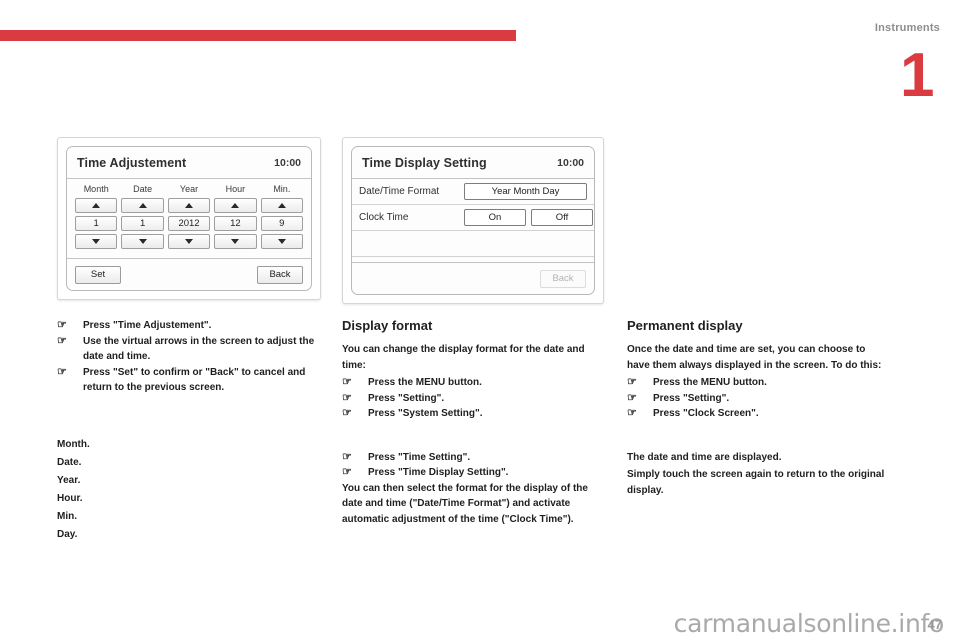 The height and width of the screenshot is (640, 960). I want to click on stepper-up-min, so click(282, 205).